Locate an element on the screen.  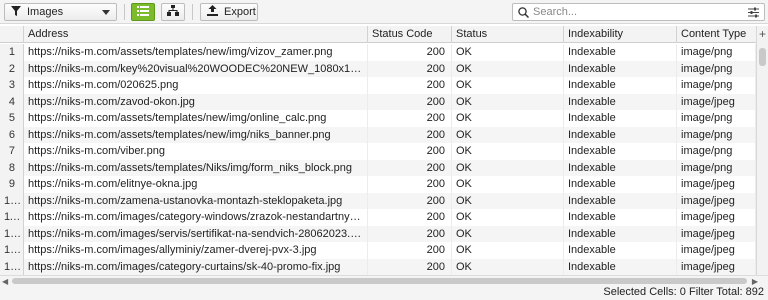
cell-address: https://niks-m.com/020625.png is located at coordinates (196, 85).